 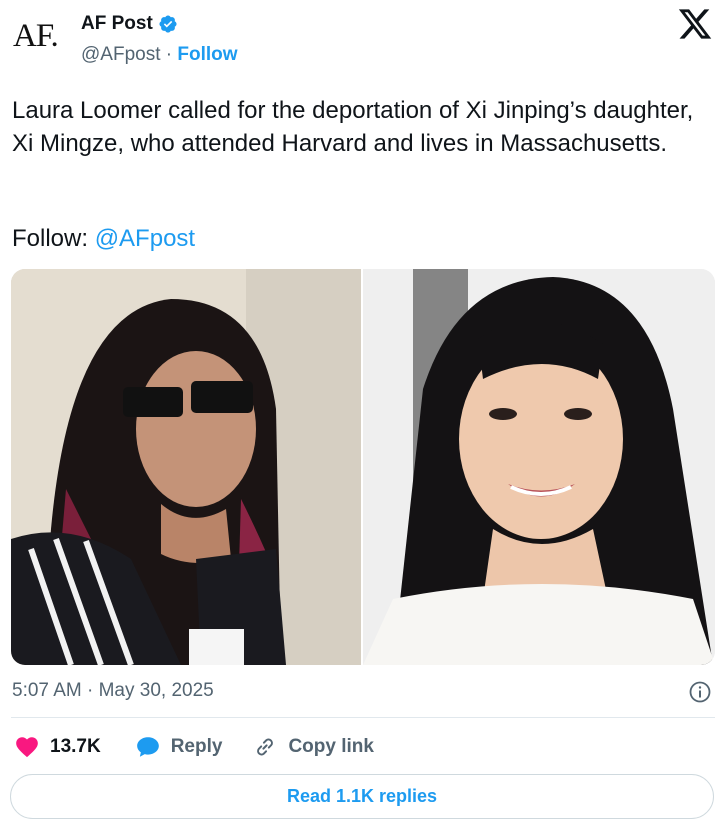 I want to click on handle-row: @AFpost · Follow, so click(x=159, y=55).